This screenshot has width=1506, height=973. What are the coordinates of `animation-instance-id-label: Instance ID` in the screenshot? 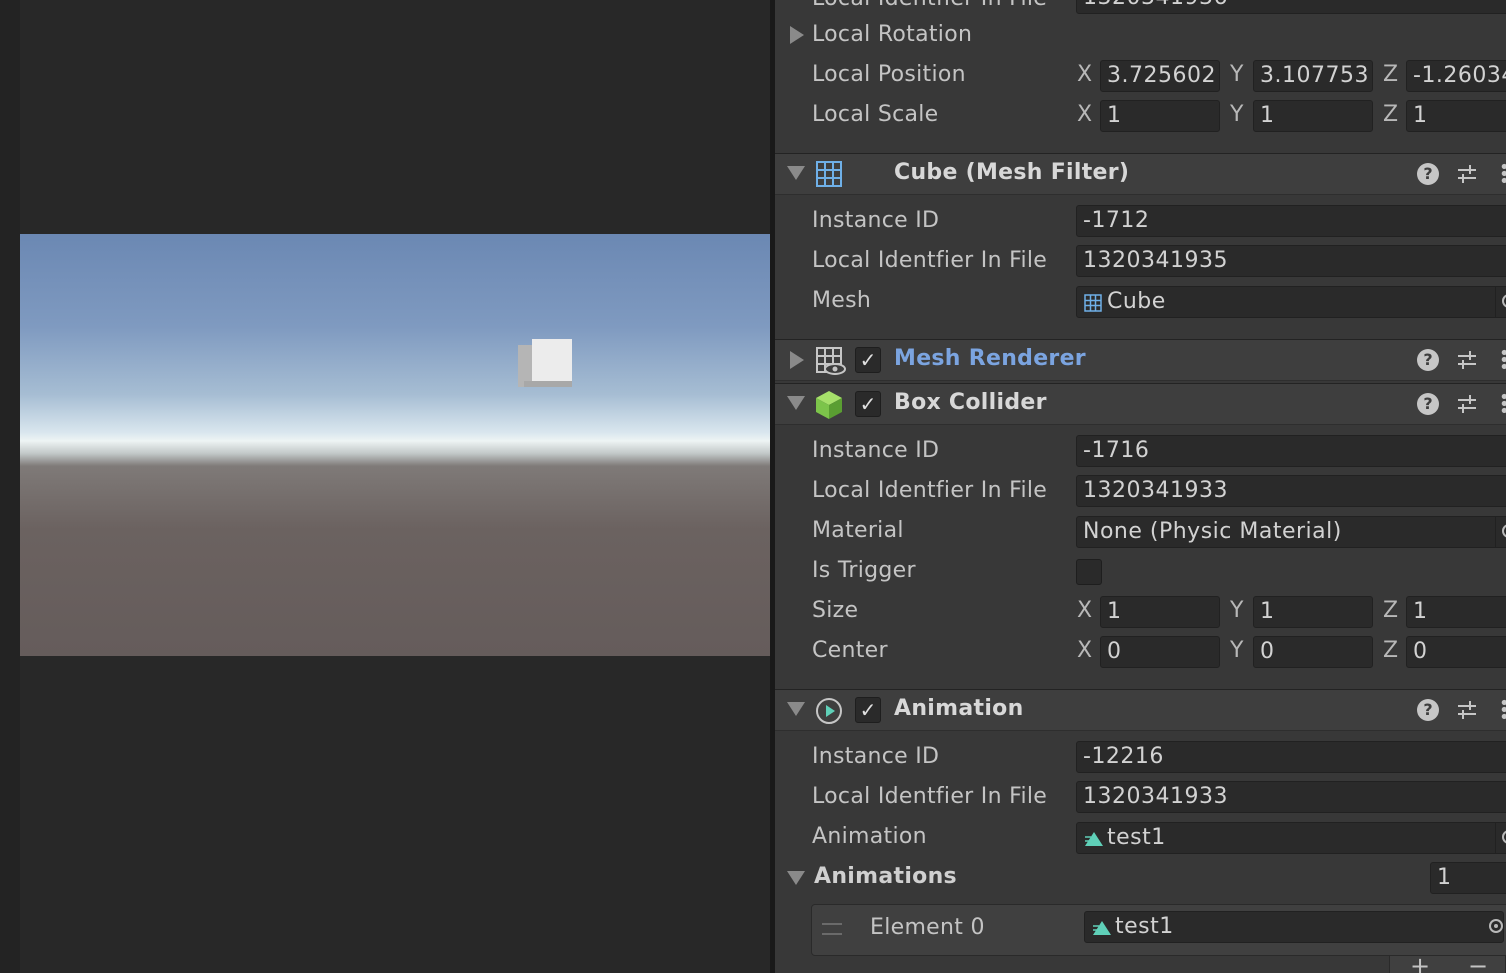 It's located at (876, 756).